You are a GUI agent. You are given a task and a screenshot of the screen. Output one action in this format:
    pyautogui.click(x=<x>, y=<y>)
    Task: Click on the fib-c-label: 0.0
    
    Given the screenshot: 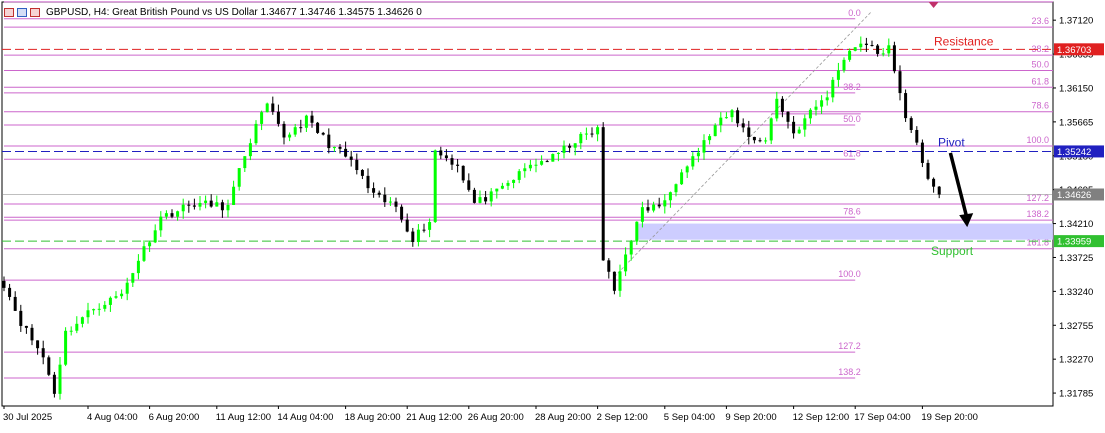 What is the action you would take?
    pyautogui.click(x=854, y=13)
    